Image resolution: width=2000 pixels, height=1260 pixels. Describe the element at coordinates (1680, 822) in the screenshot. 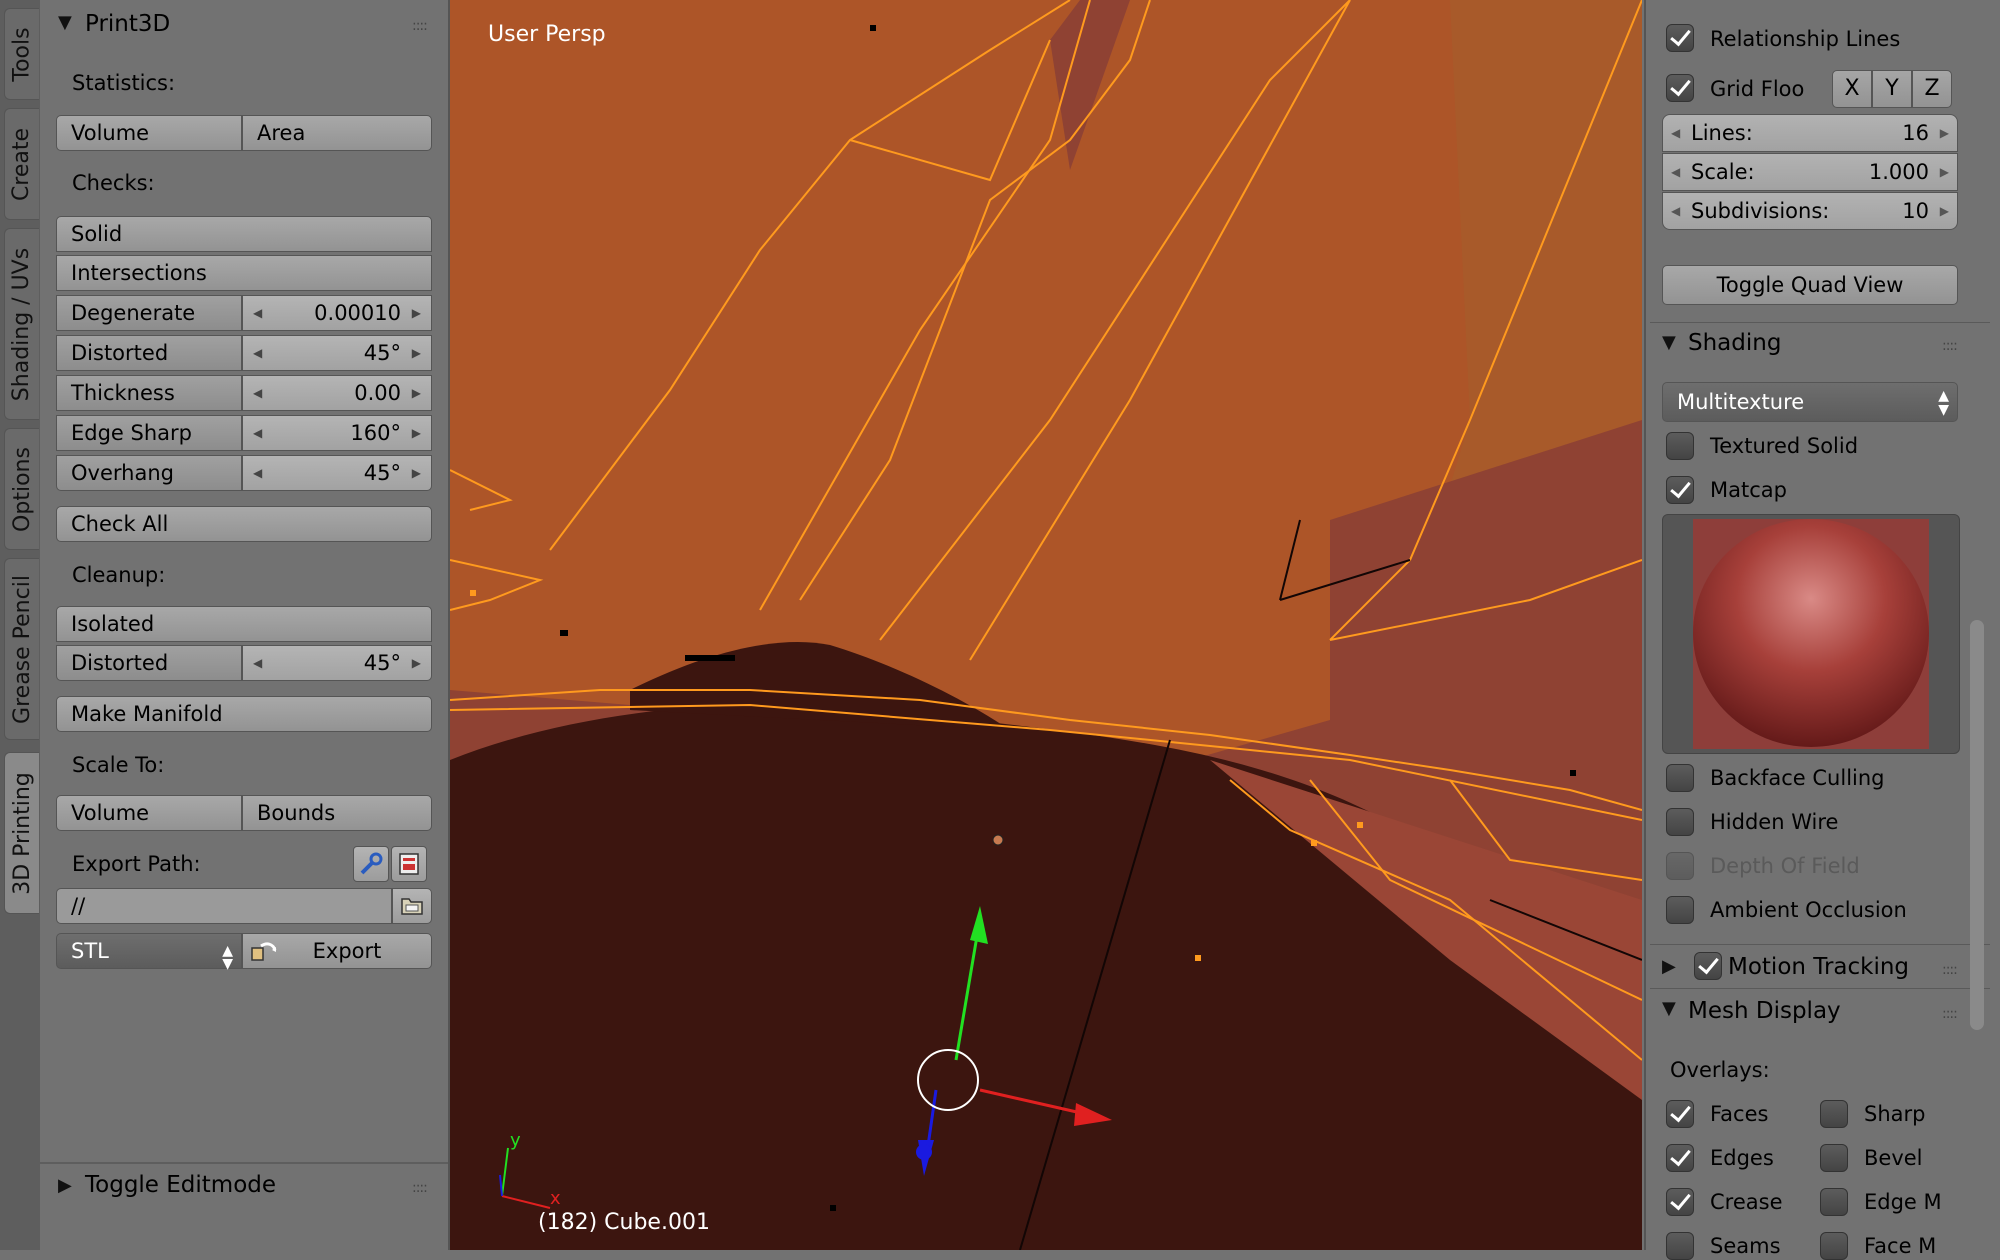

I see `hidden-wire-checkbox` at that location.